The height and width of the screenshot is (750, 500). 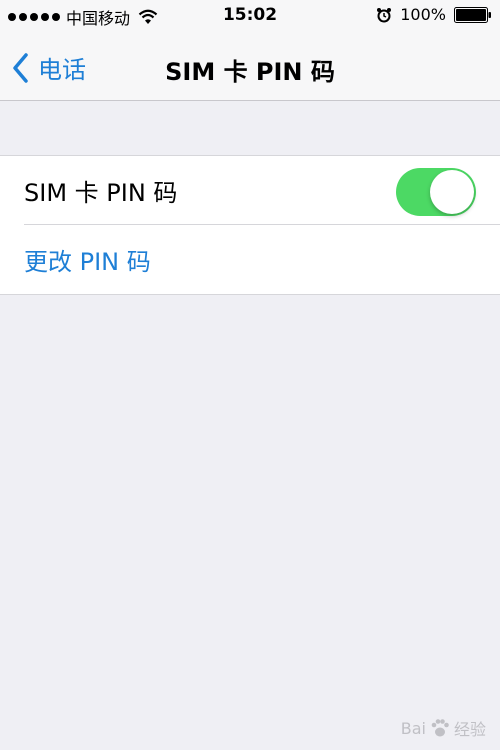 What do you see at coordinates (423, 14) in the screenshot?
I see `battery-percentage: 100%` at bounding box center [423, 14].